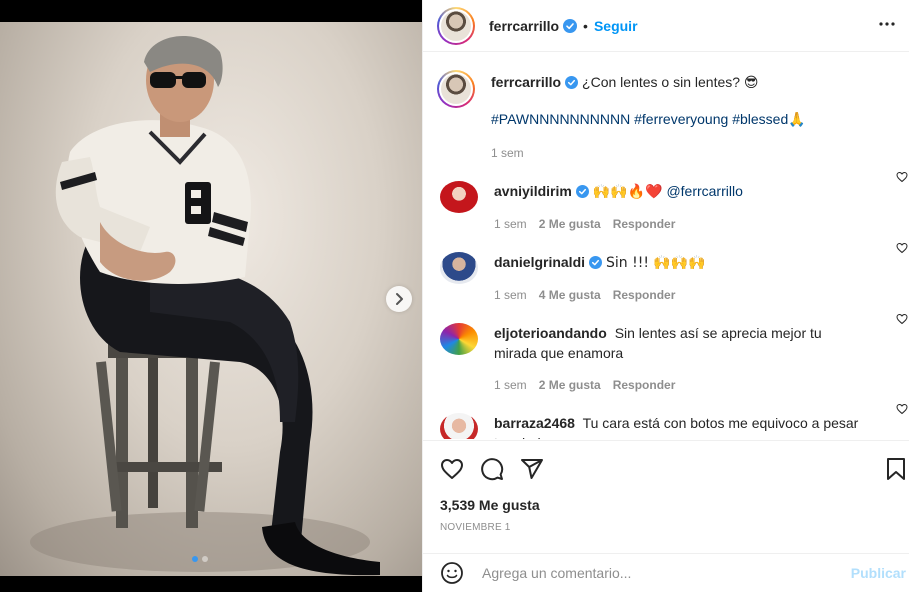 The height and width of the screenshot is (592, 909). What do you see at coordinates (797, 120) in the screenshot?
I see `hashtag-emoji: 🙏` at bounding box center [797, 120].